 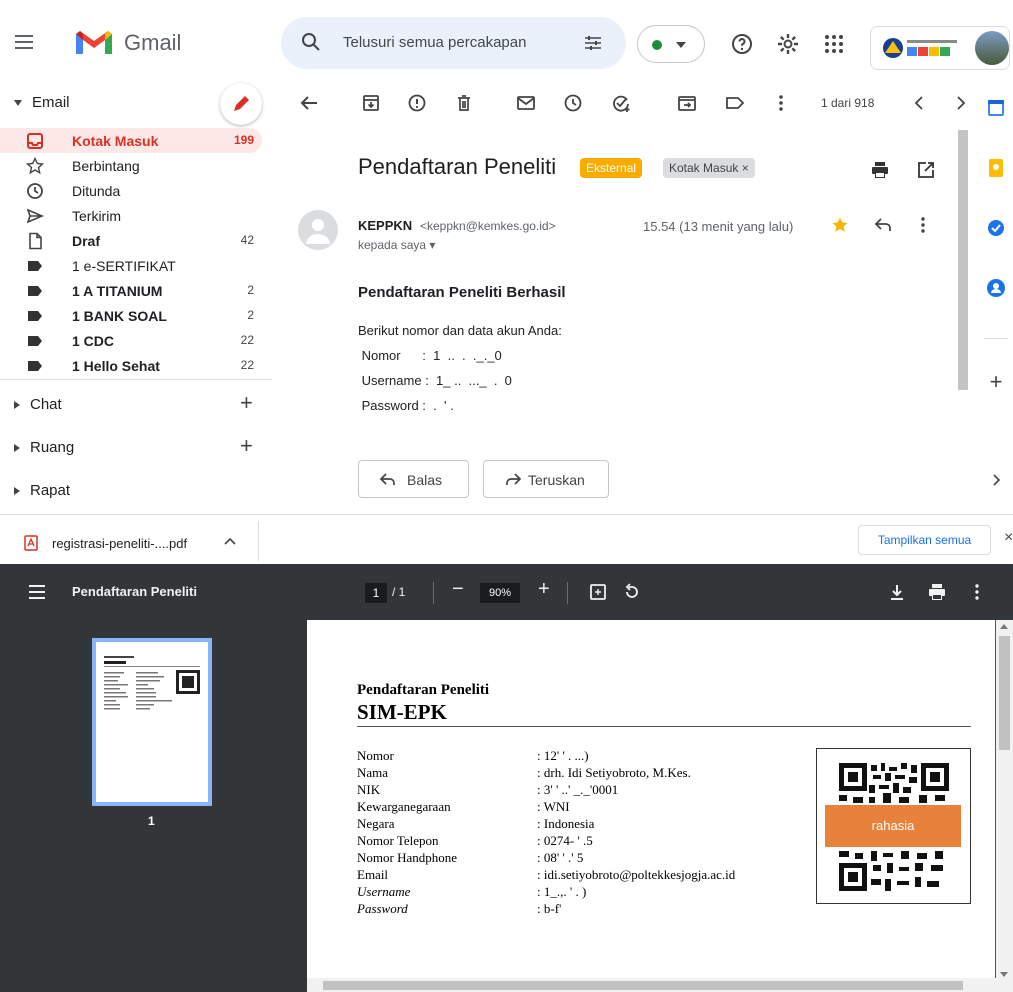 I want to click on apps-grid-icon, so click(x=834, y=44).